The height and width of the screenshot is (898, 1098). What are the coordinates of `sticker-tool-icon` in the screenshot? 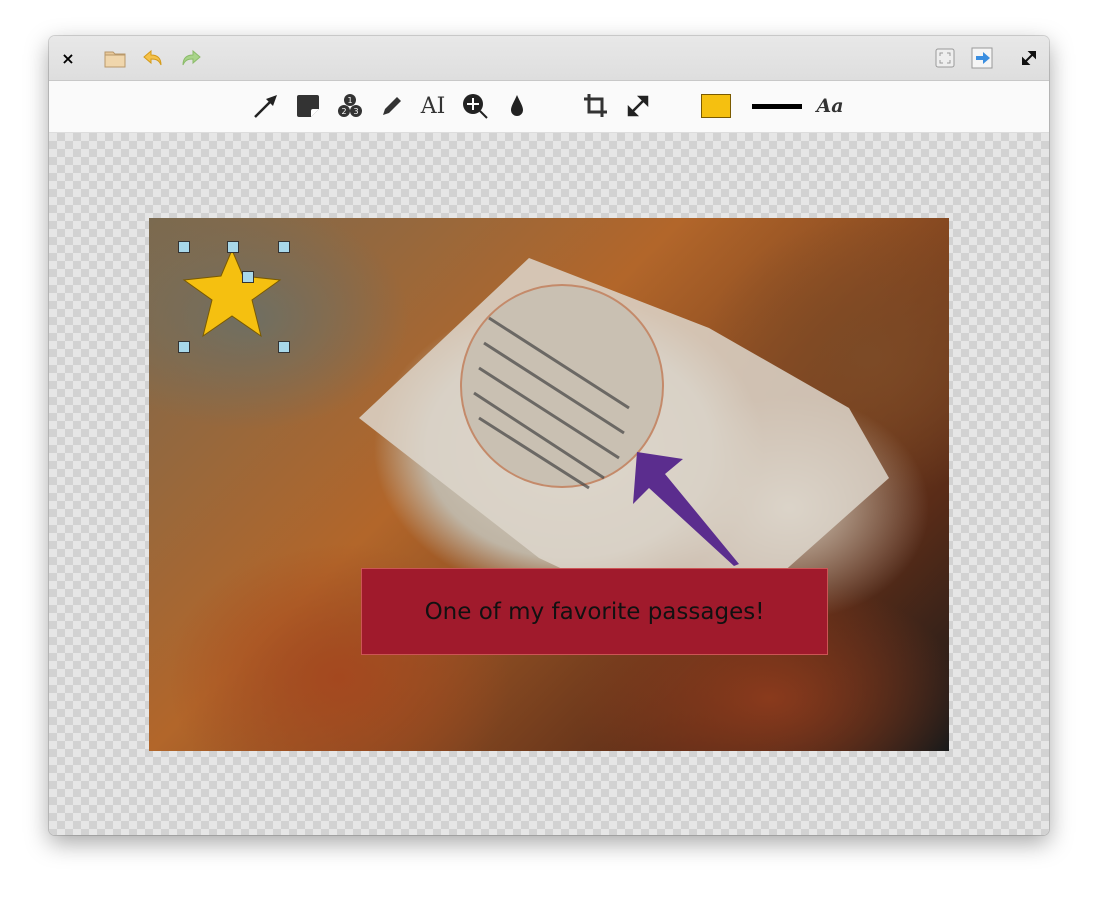 It's located at (308, 106).